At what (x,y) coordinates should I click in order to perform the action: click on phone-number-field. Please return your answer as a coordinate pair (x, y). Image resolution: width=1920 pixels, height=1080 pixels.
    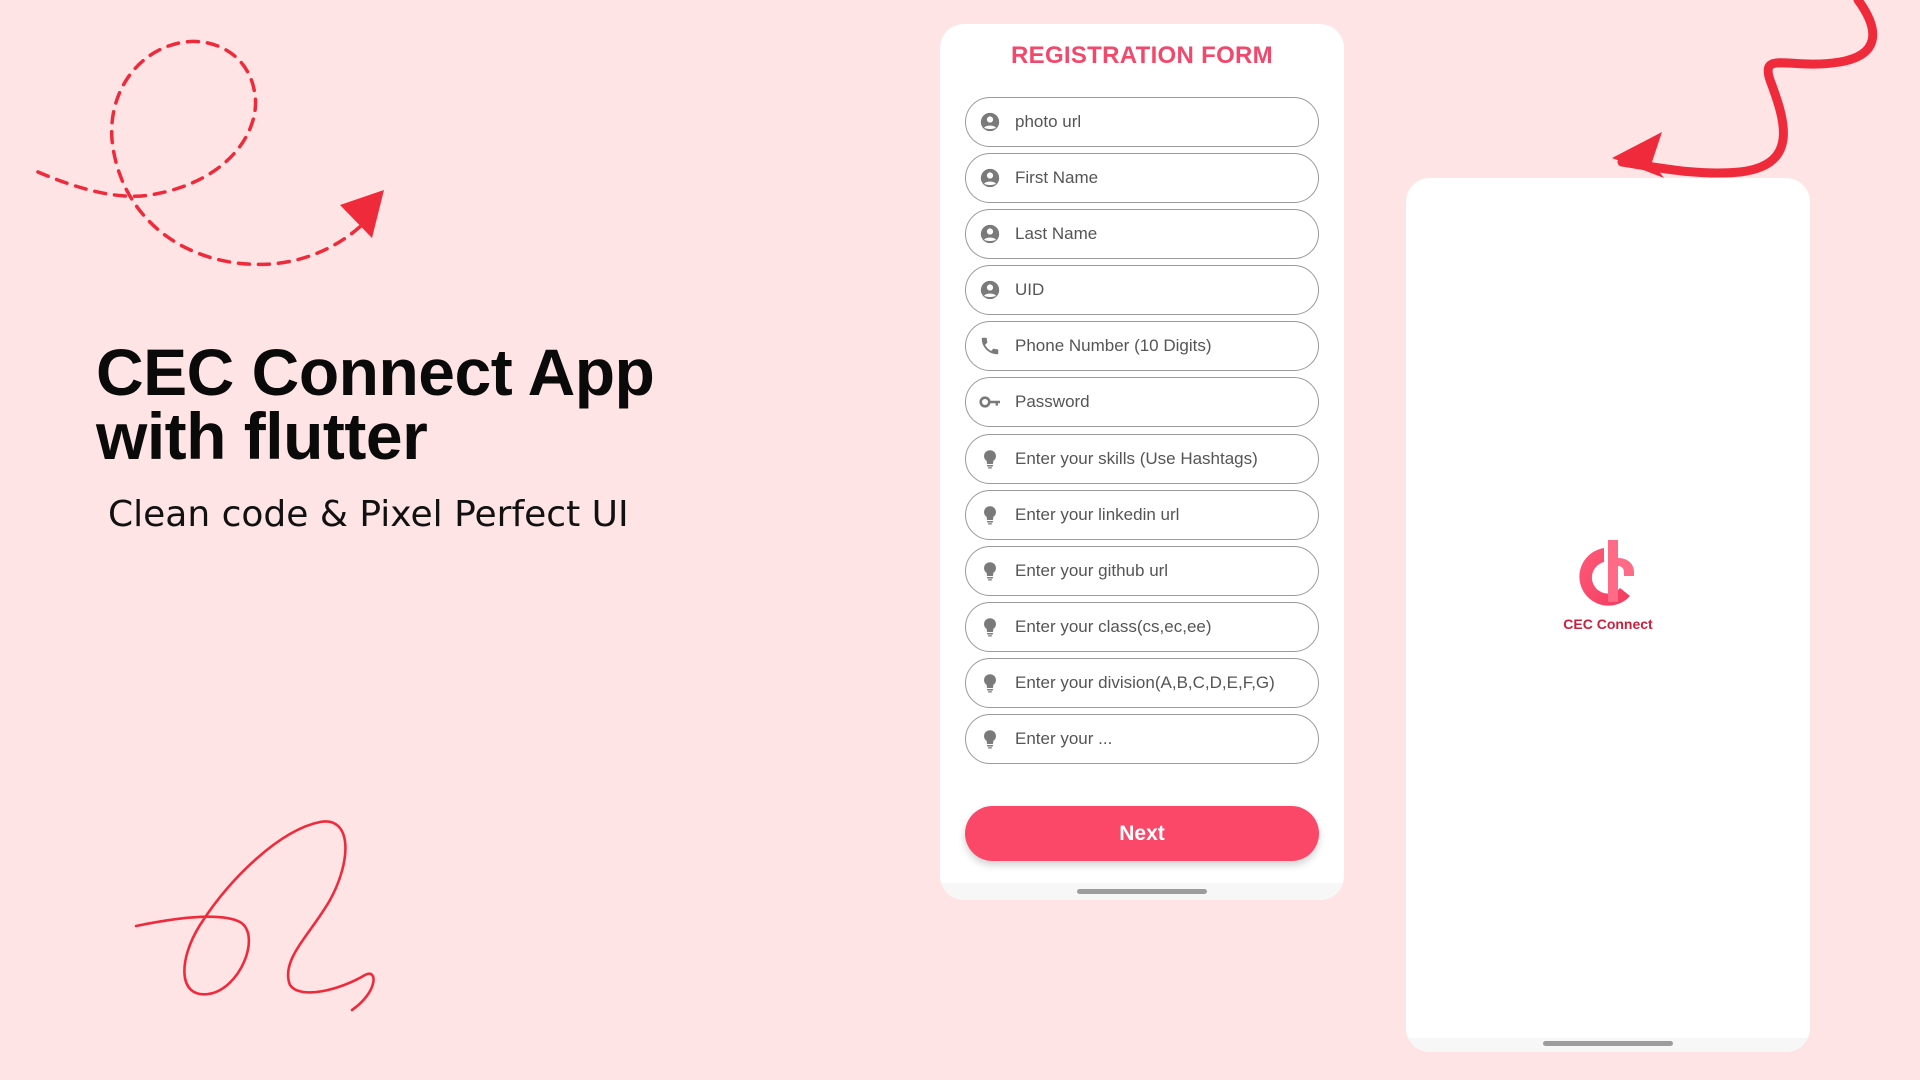
    Looking at the image, I should click on (1142, 346).